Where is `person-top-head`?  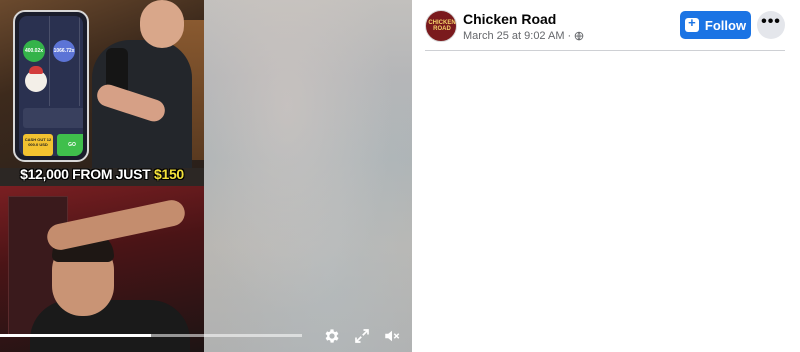 person-top-head is located at coordinates (162, 24).